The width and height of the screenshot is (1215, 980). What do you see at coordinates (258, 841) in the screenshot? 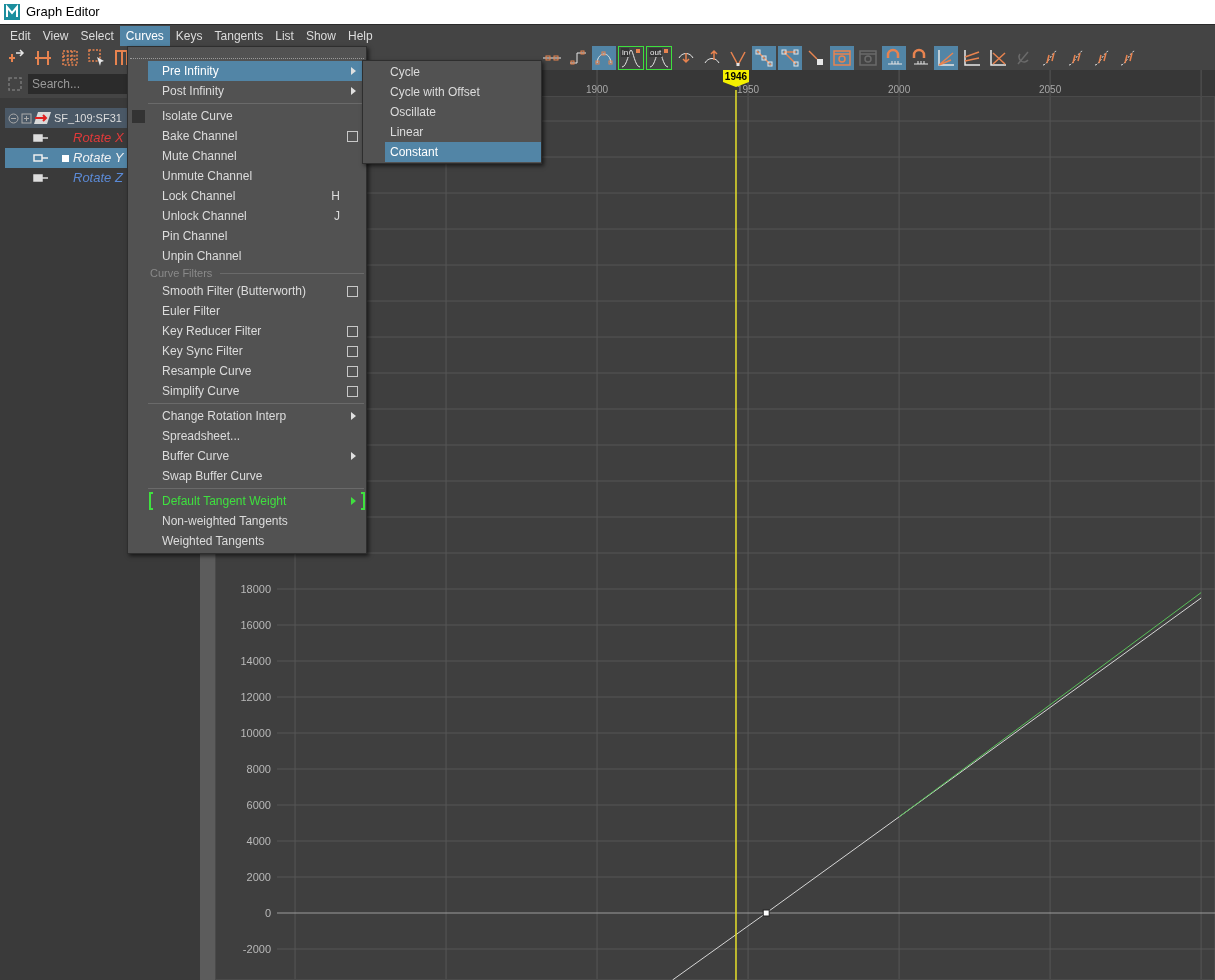
I see `value-label: 4000` at bounding box center [258, 841].